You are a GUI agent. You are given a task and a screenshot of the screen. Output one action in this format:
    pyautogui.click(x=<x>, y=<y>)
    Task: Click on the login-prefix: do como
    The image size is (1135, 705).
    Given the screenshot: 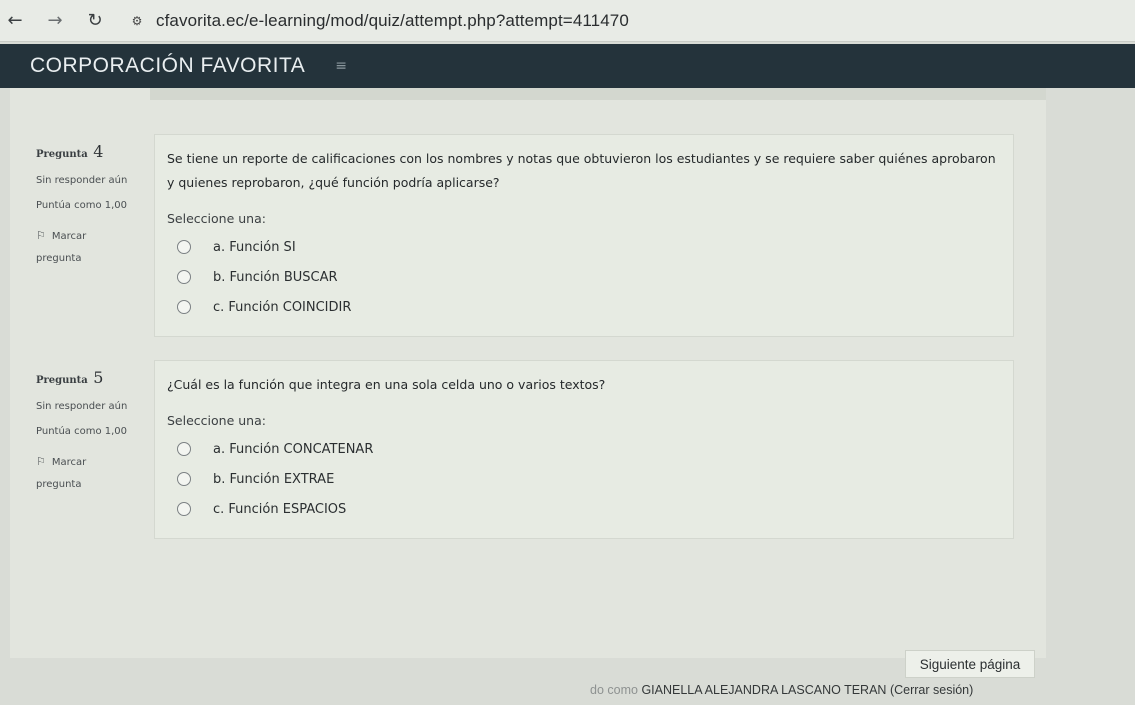 What is the action you would take?
    pyautogui.click(x=614, y=690)
    